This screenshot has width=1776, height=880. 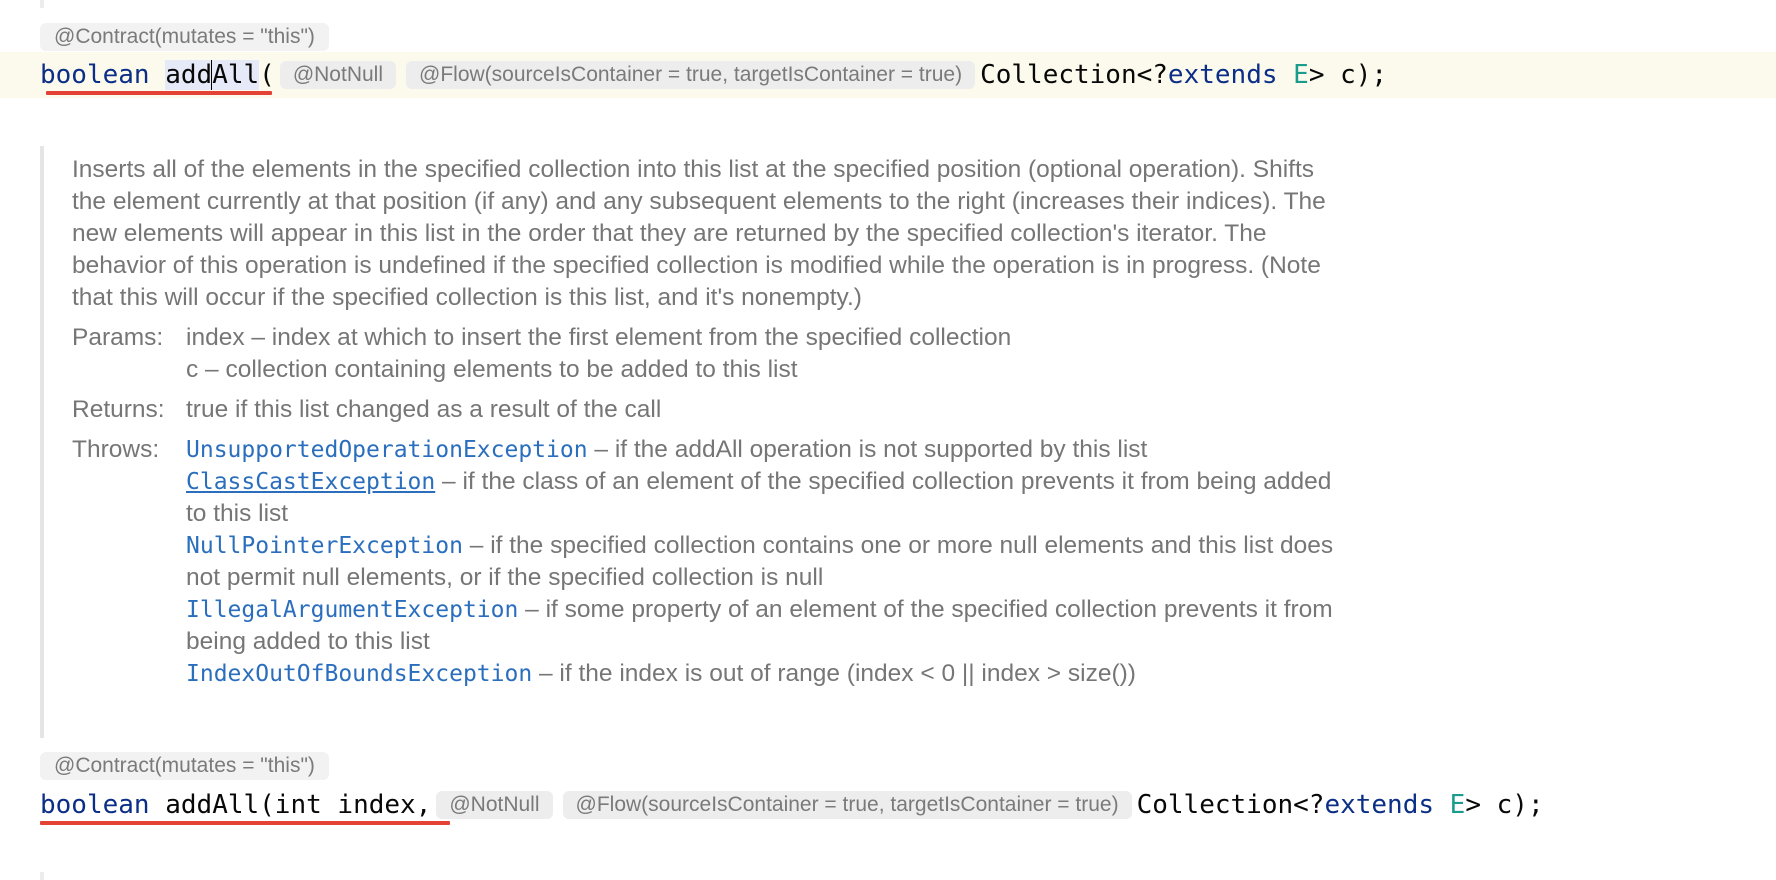 I want to click on method-name-part: add, so click(x=189, y=75).